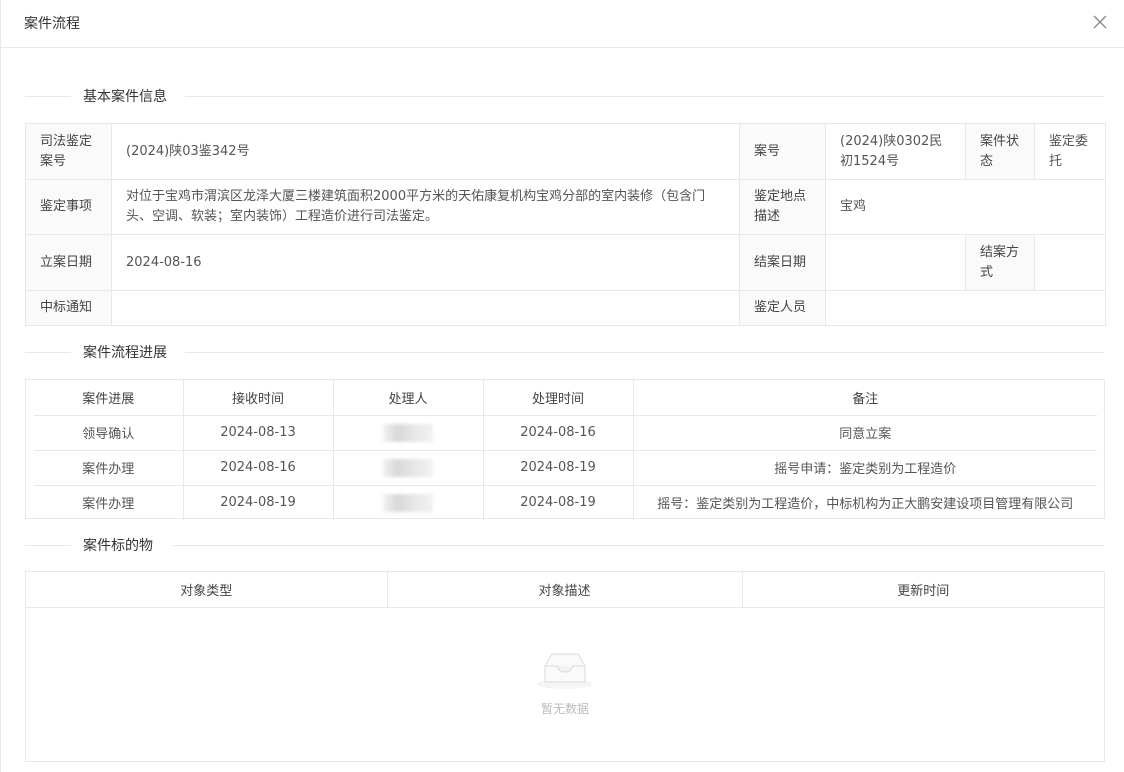 The image size is (1124, 772). Describe the element at coordinates (68, 308) in the screenshot. I see `bid-notice-label: 中标通知` at that location.